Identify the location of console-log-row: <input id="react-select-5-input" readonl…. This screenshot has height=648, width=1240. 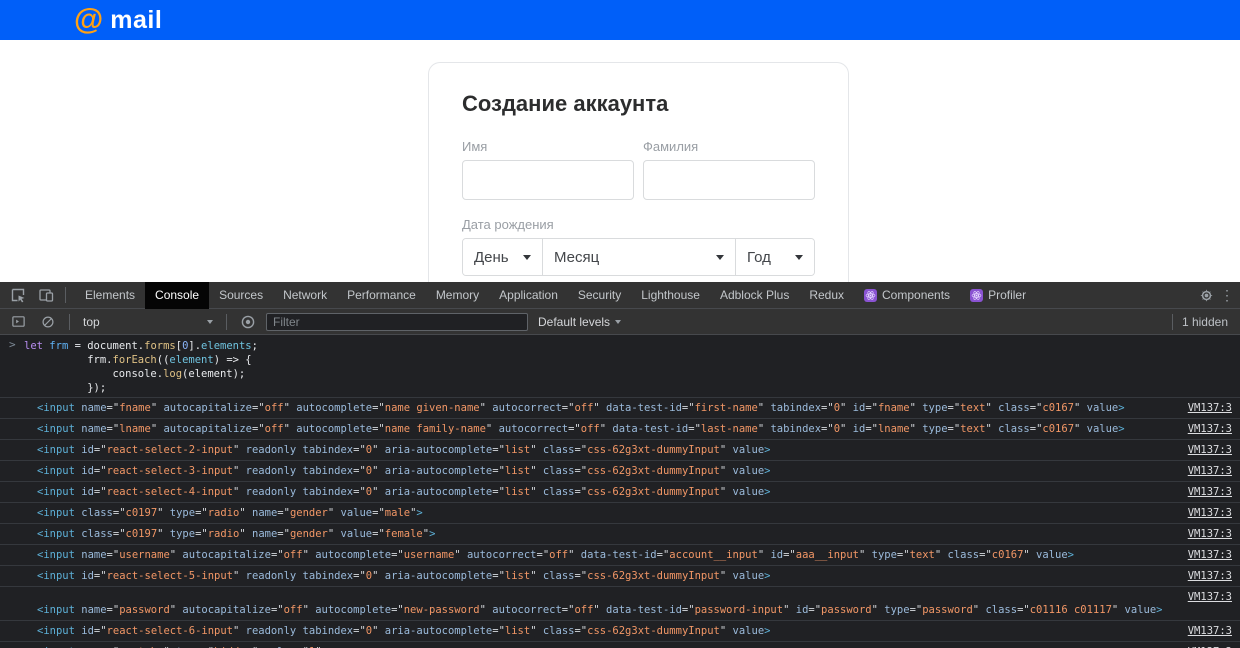
(620, 576).